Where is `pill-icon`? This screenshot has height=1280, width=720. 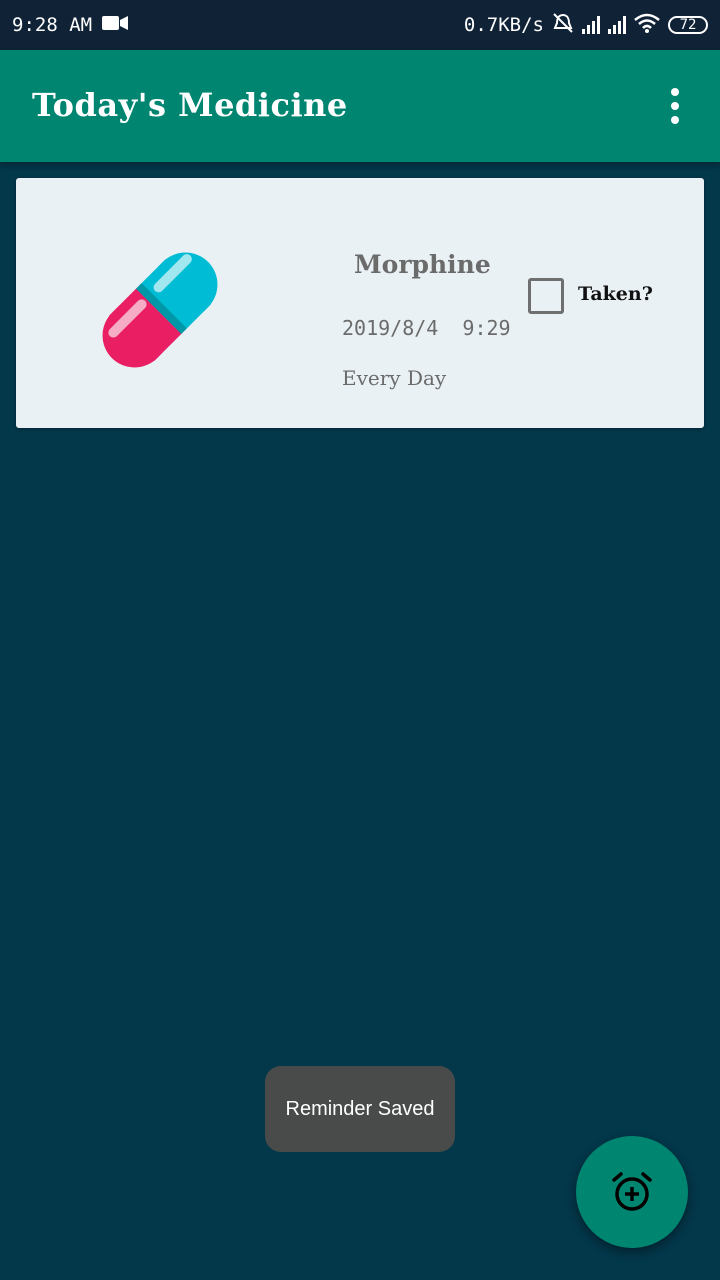 pill-icon is located at coordinates (160, 310).